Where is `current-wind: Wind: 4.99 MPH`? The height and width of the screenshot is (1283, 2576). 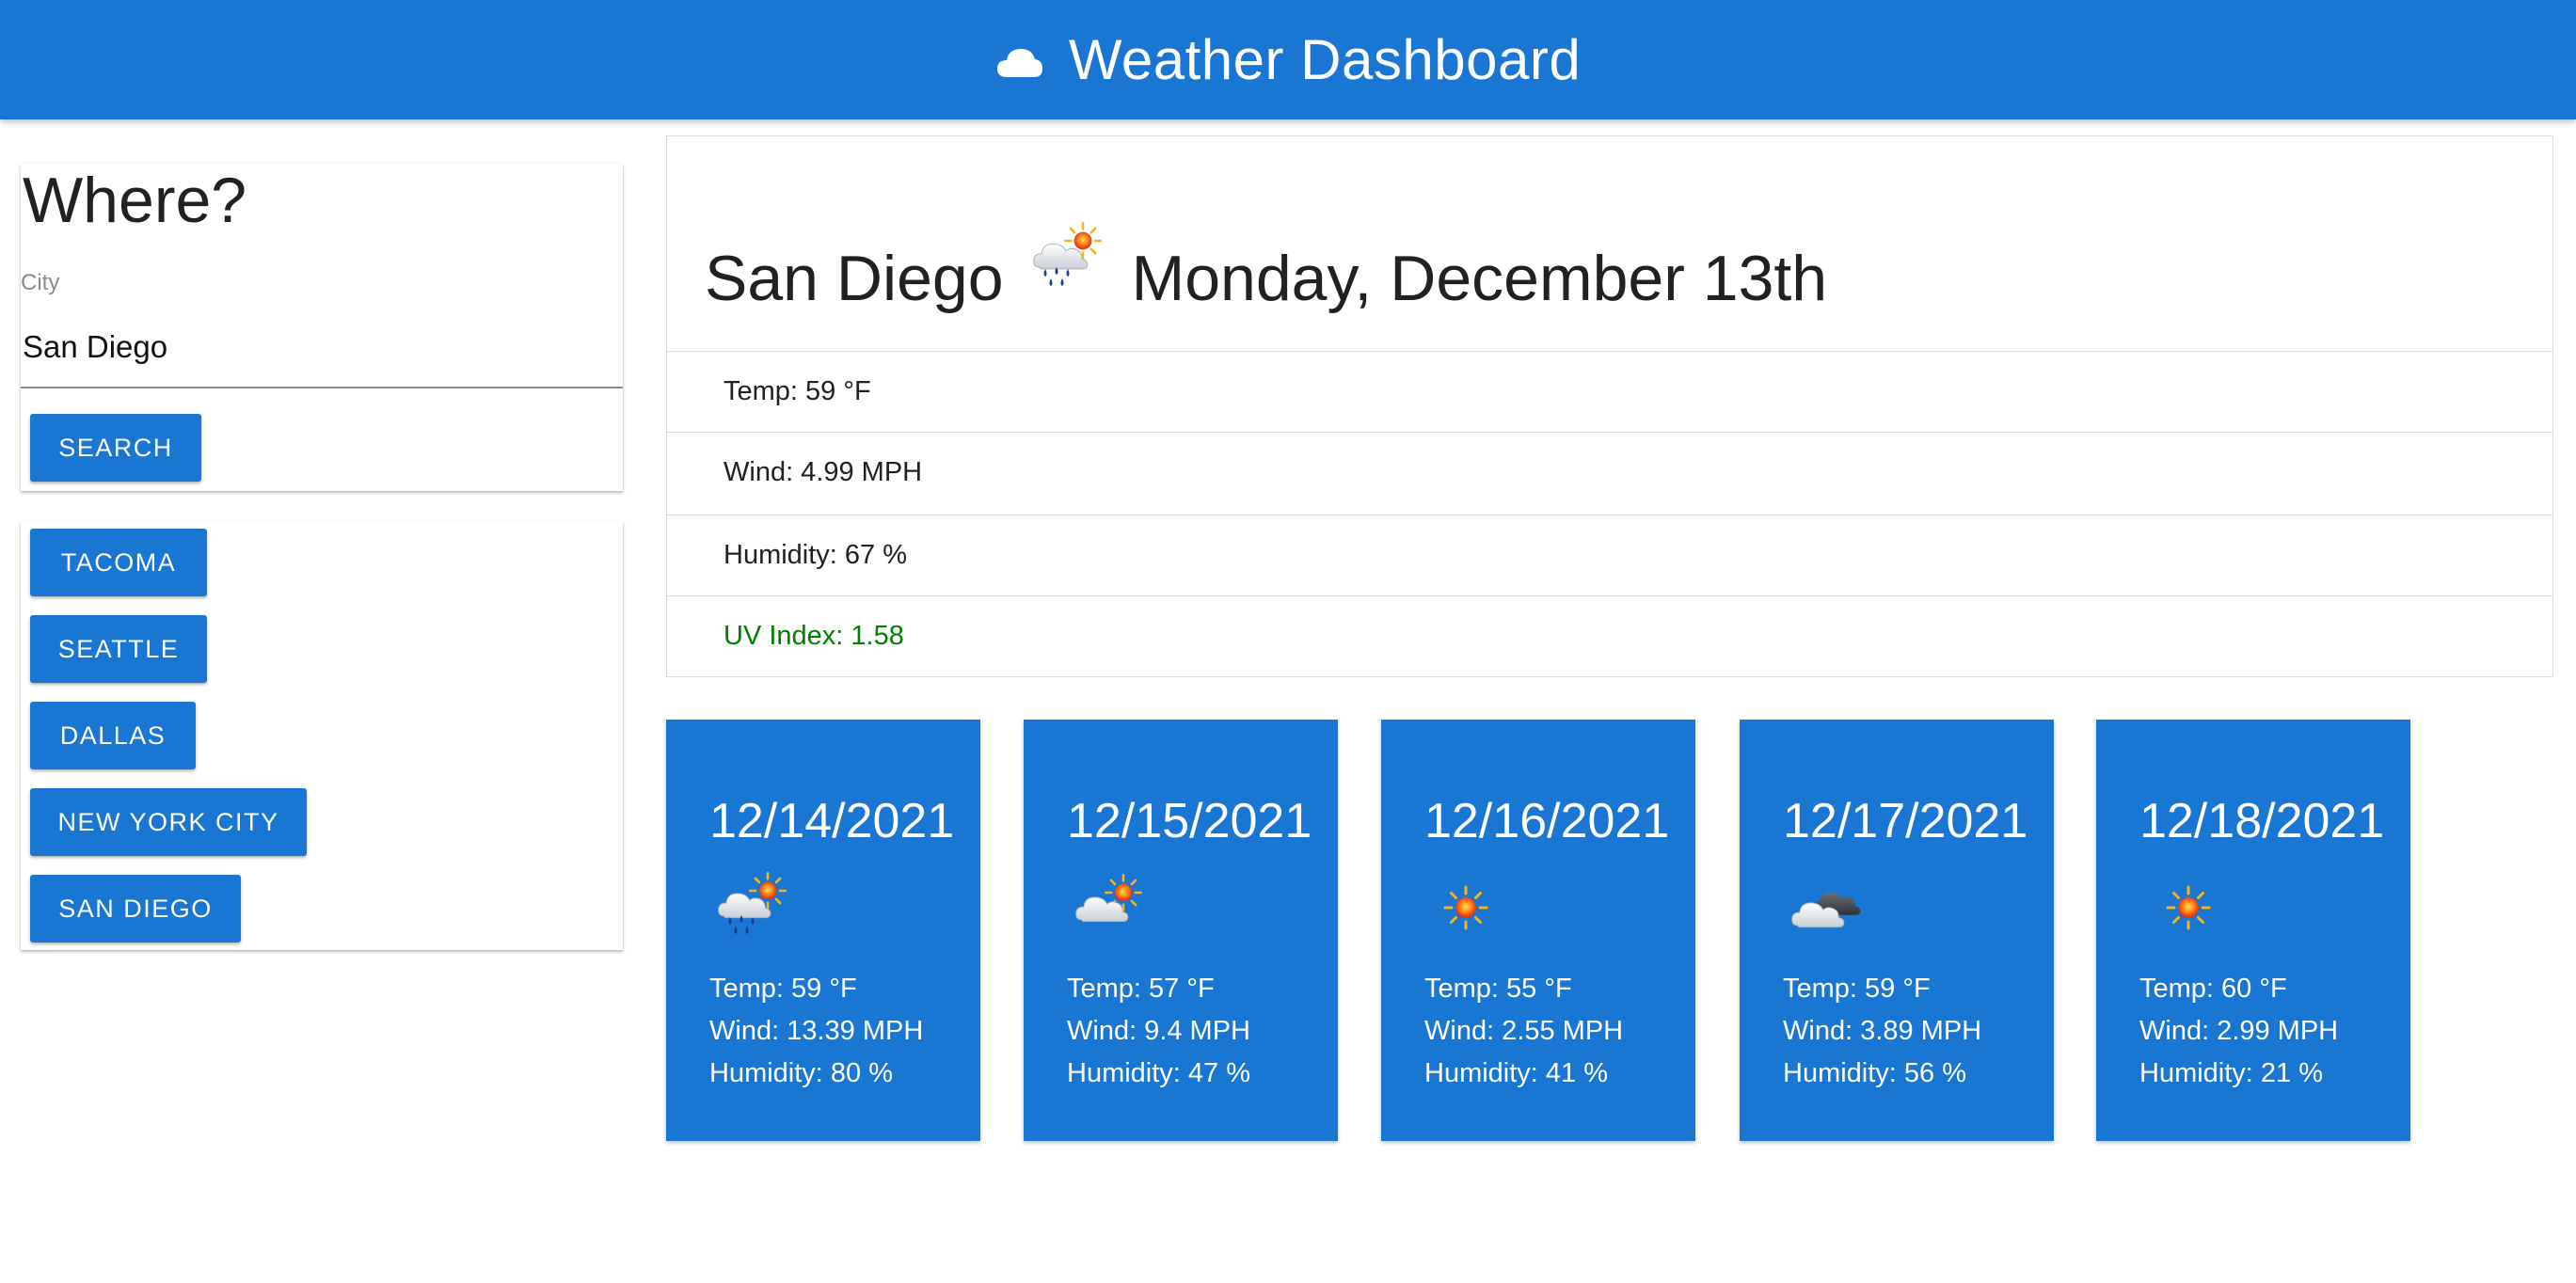 current-wind: Wind: 4.99 MPH is located at coordinates (1610, 472).